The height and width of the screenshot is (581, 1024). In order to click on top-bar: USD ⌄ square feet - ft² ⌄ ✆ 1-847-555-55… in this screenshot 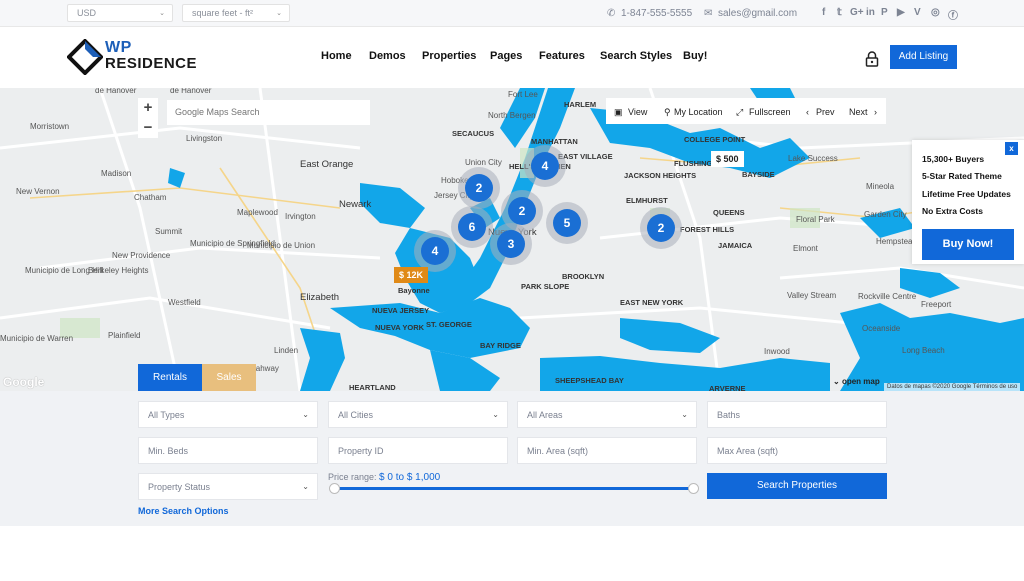, I will do `click(512, 13)`.